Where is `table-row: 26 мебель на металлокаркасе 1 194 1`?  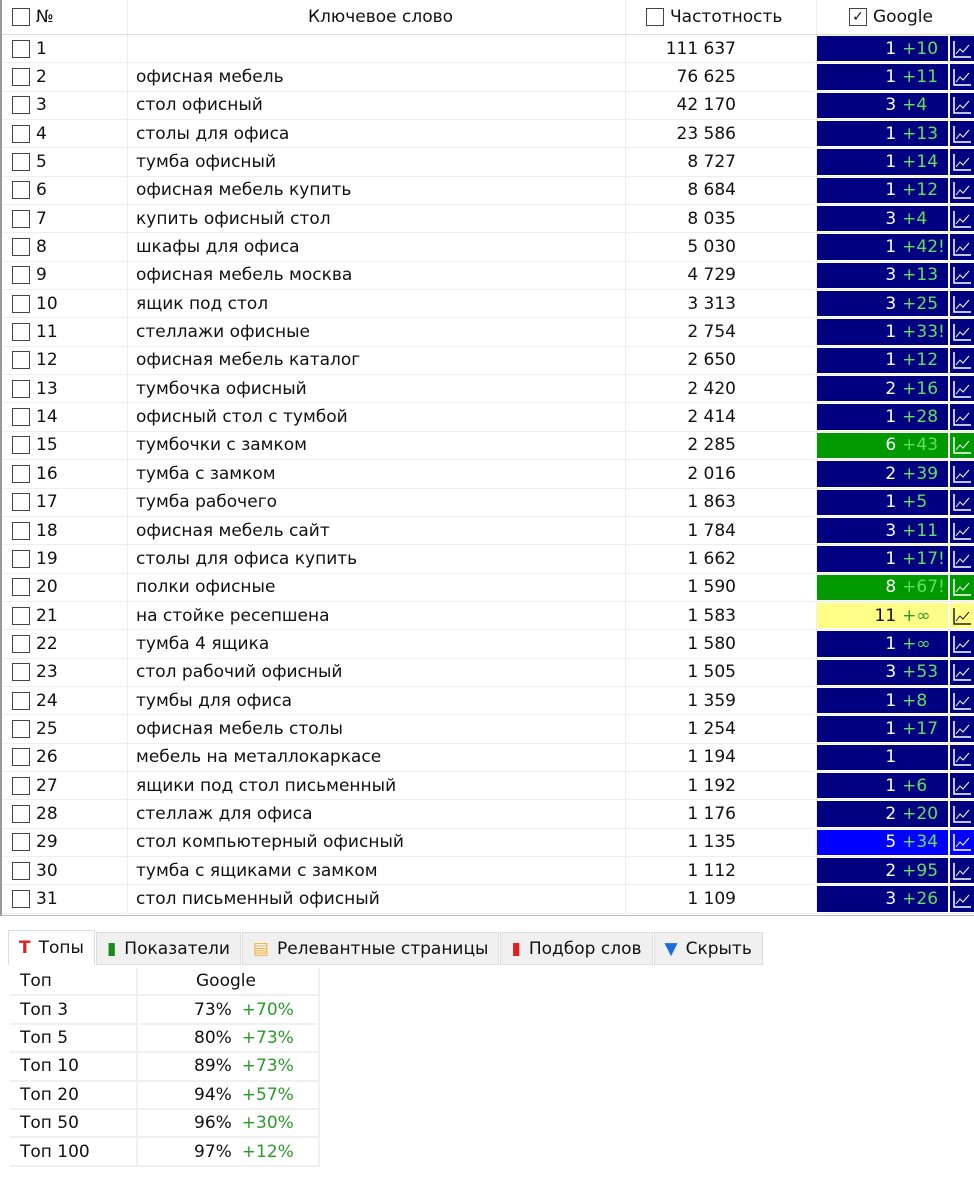 table-row: 26 мебель на металлокаркасе 1 194 1 is located at coordinates (488, 757).